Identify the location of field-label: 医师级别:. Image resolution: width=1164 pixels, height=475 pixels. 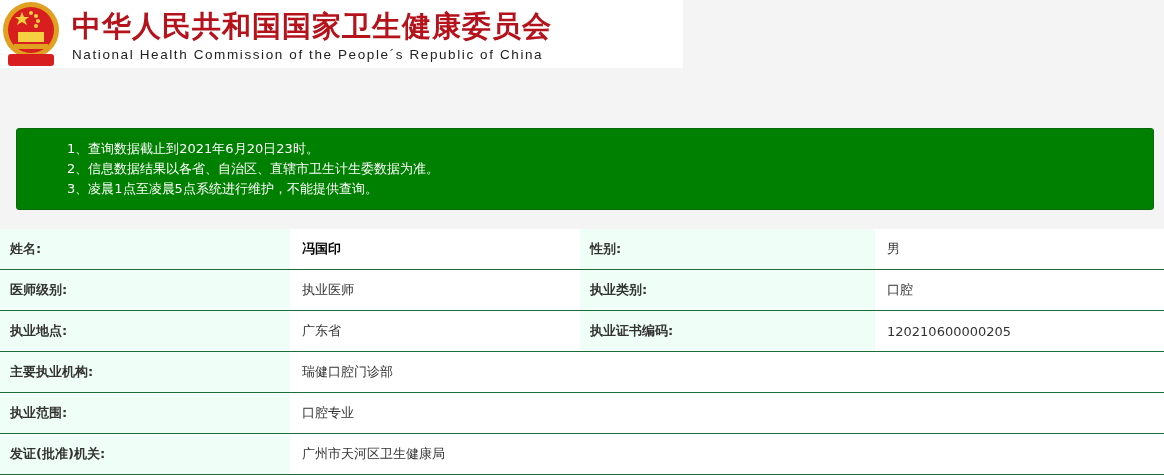
(145, 290).